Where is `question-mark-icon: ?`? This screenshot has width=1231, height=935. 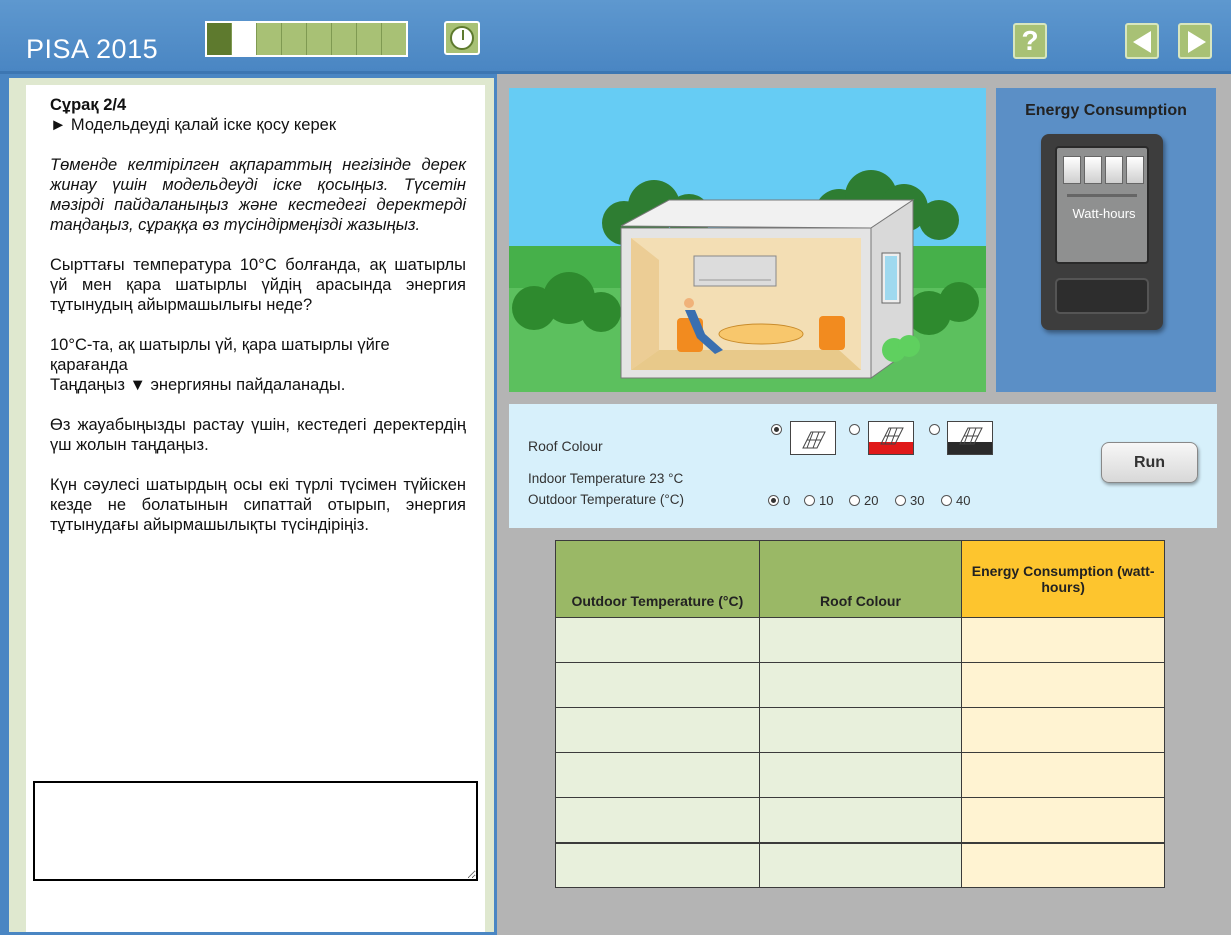
question-mark-icon: ? is located at coordinates (1030, 40).